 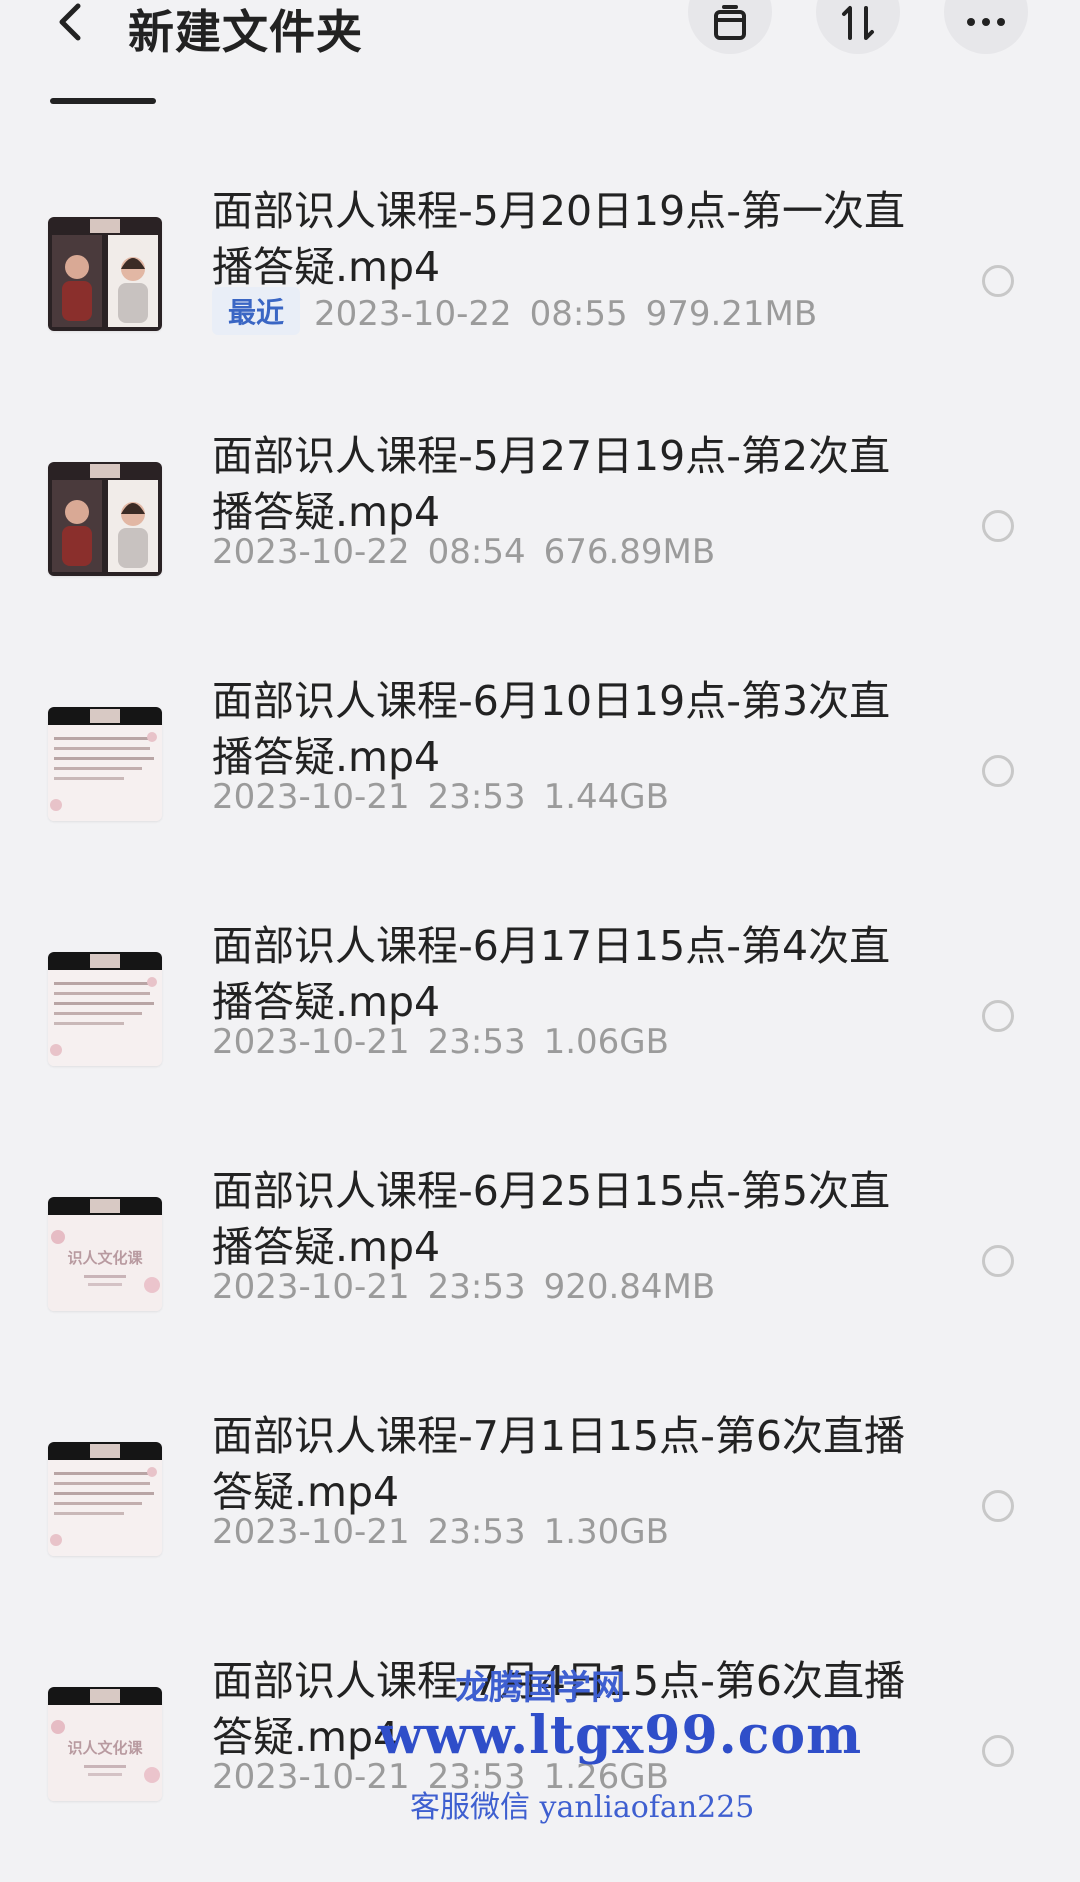 What do you see at coordinates (578, 314) in the screenshot?
I see `file-time: 08:55` at bounding box center [578, 314].